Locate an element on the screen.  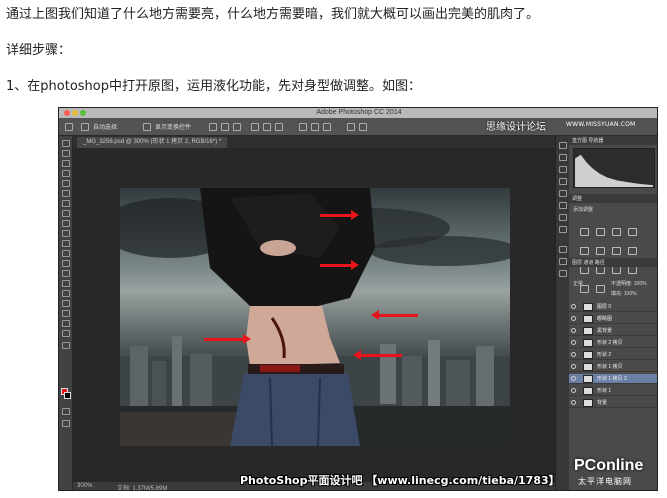
quick-select-tool-icon is located at coordinates (66, 173).